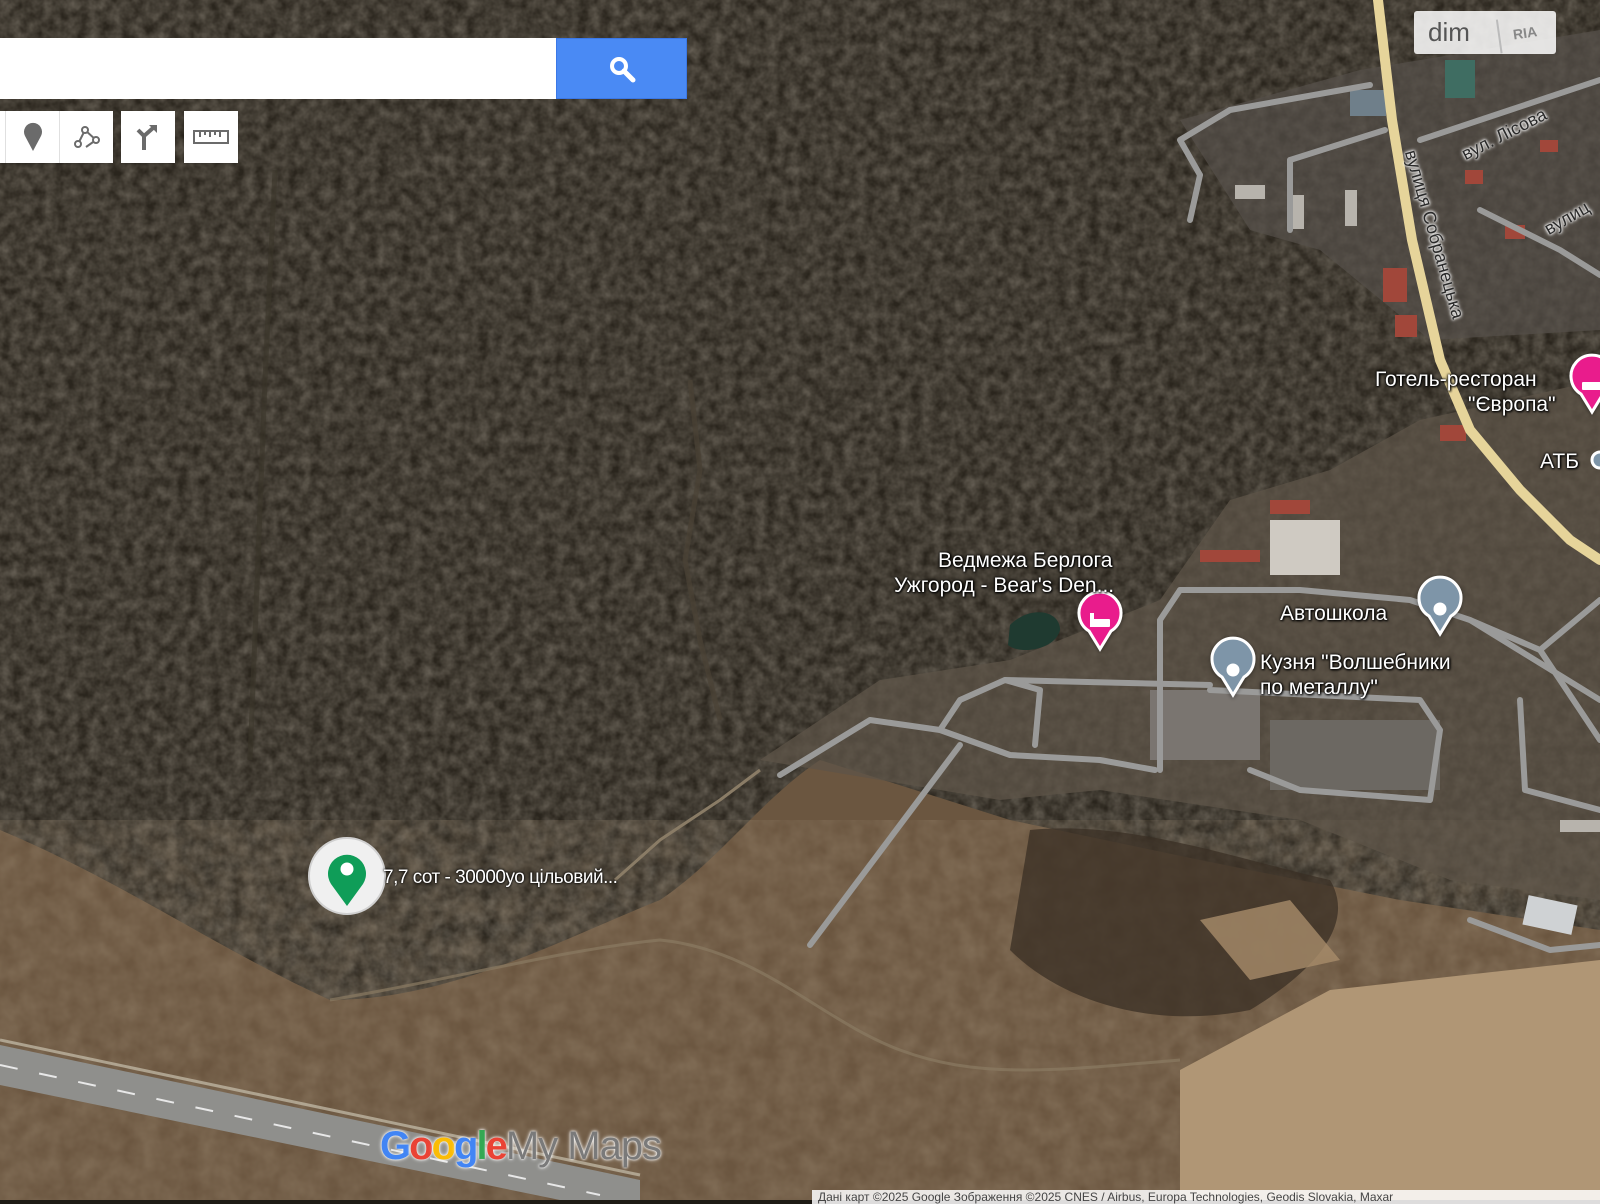  What do you see at coordinates (1449, 32) in the screenshot?
I see `watermark-text: dim` at bounding box center [1449, 32].